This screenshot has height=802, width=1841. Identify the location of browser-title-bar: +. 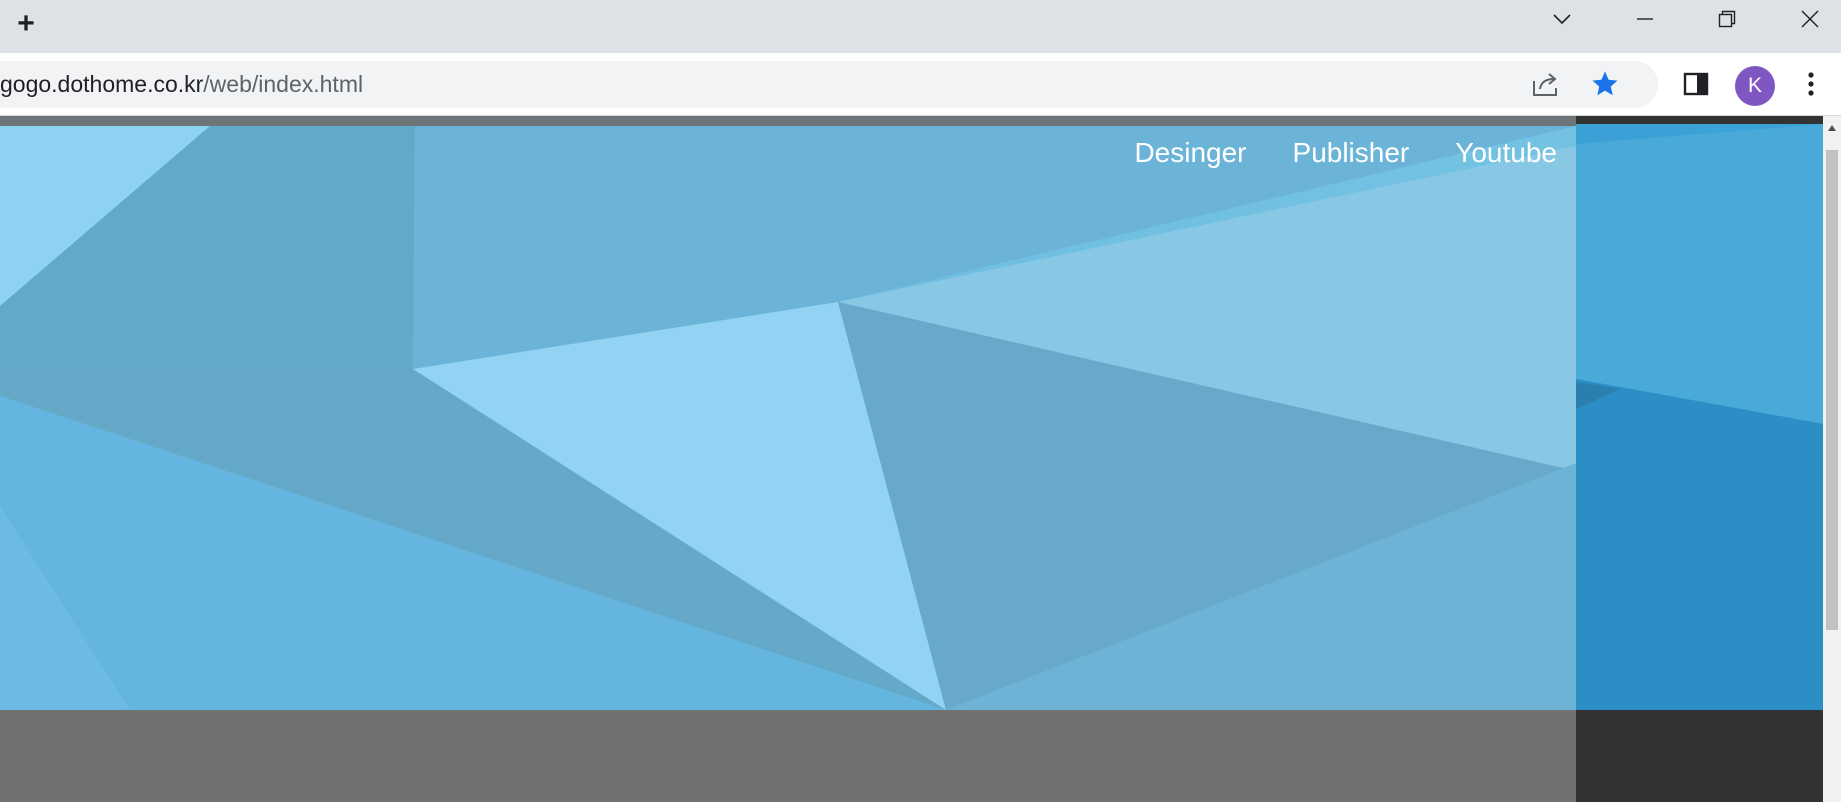
(920, 26).